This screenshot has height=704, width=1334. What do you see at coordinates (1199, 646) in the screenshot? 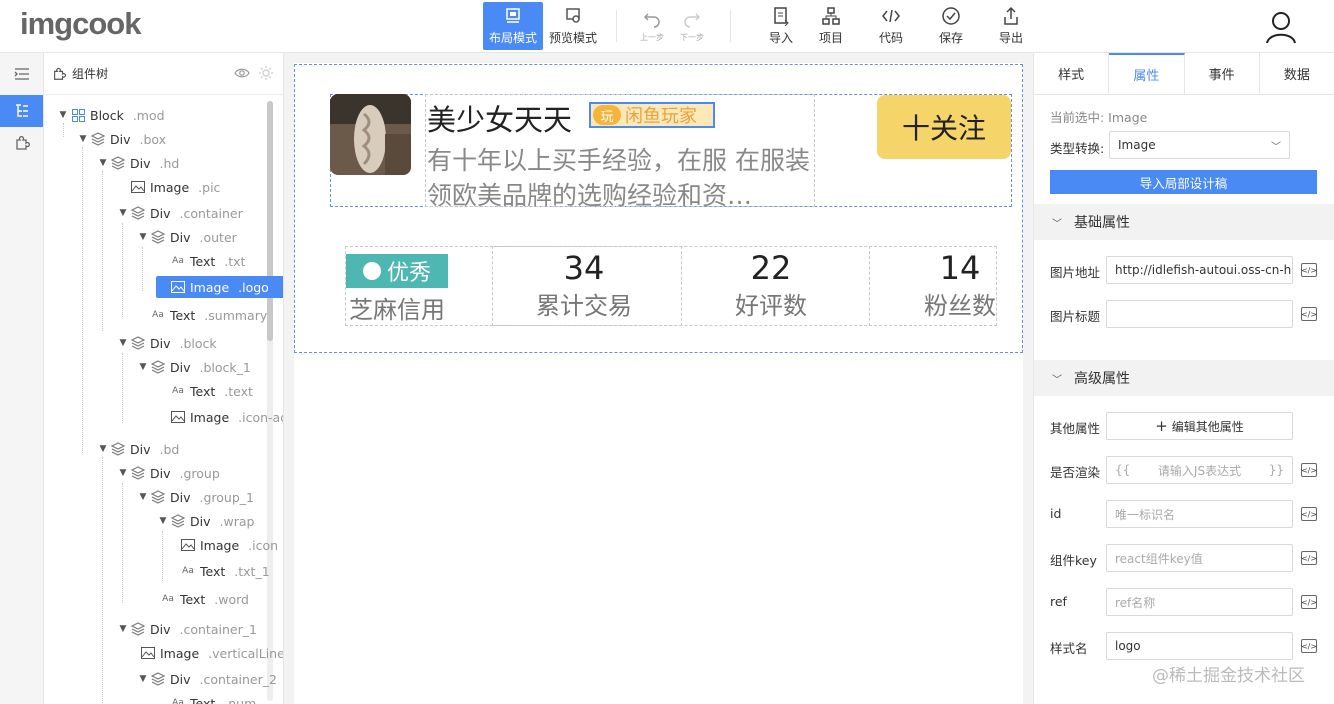
I see `classname-input: logo` at bounding box center [1199, 646].